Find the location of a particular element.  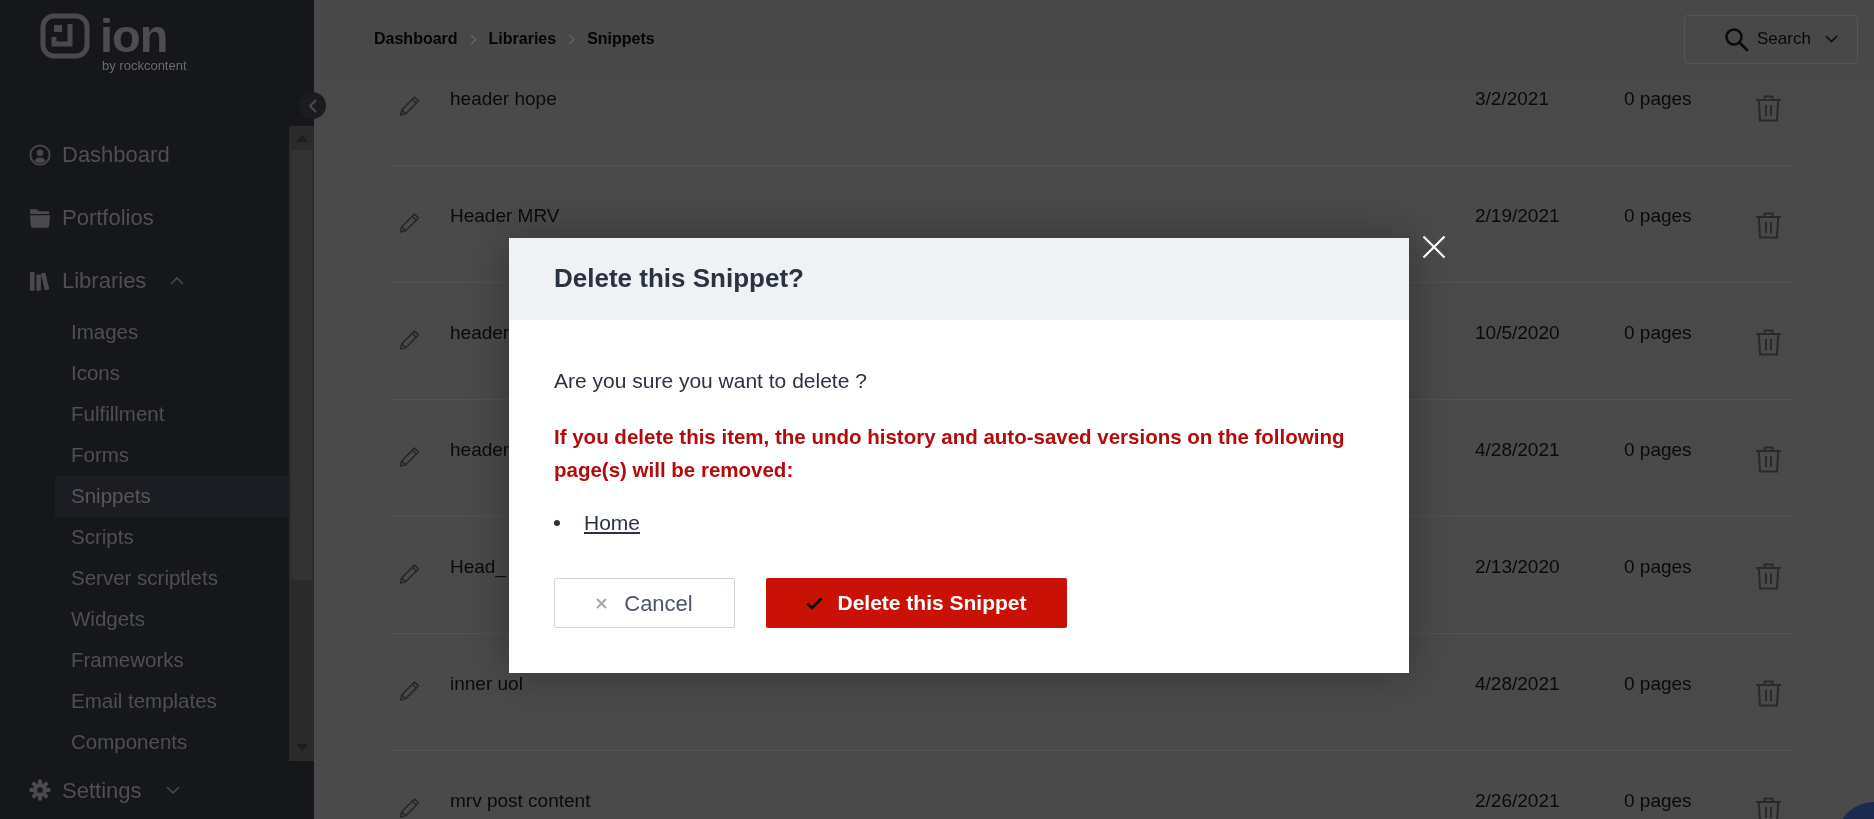

user-circle-icon is located at coordinates (40, 154).